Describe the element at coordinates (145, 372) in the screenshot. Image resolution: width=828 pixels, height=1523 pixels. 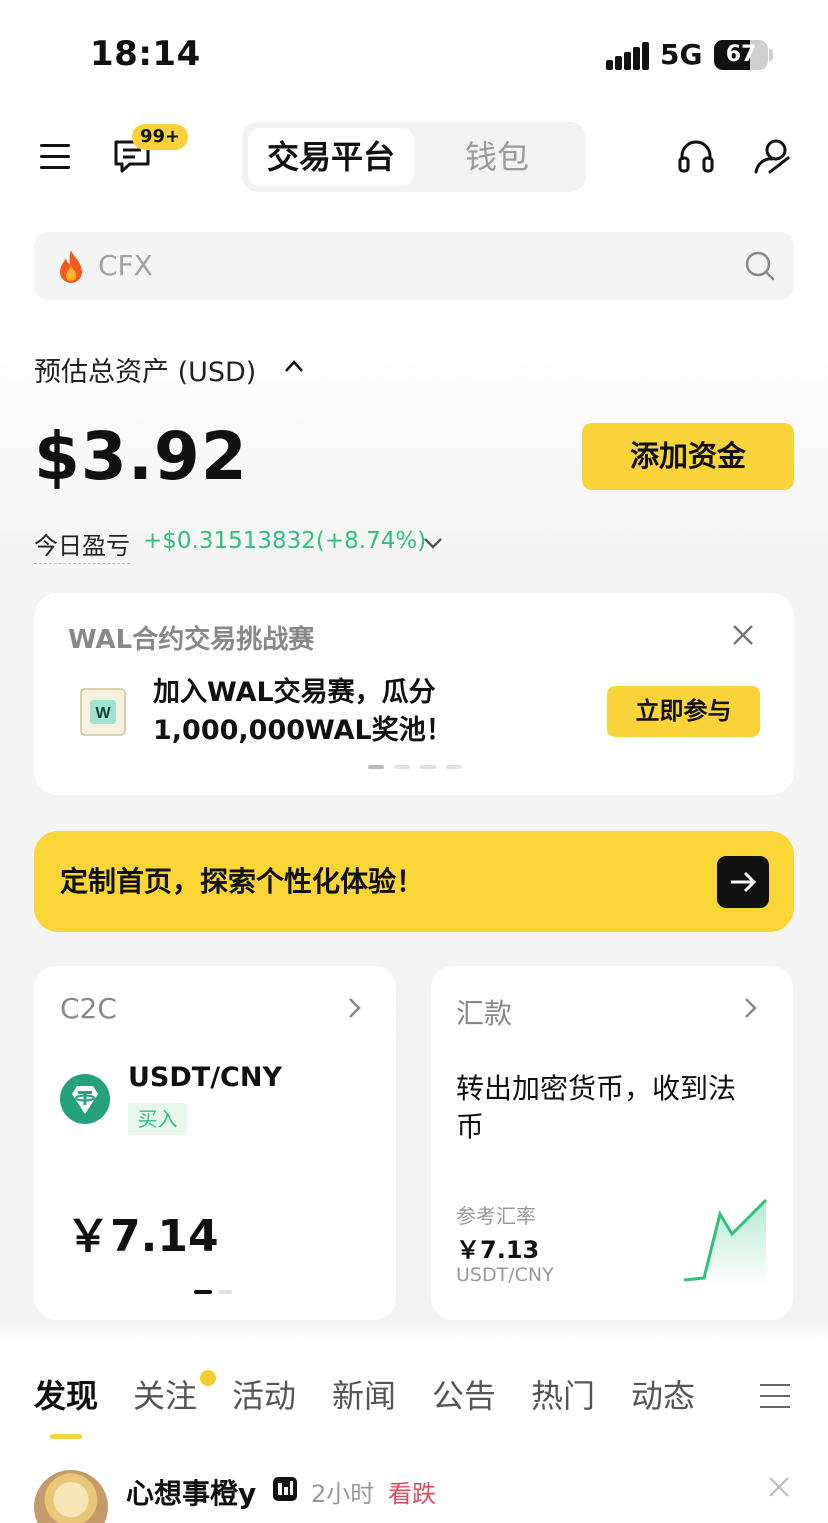
I see `assets-label: 预估总资产 (USD)` at that location.